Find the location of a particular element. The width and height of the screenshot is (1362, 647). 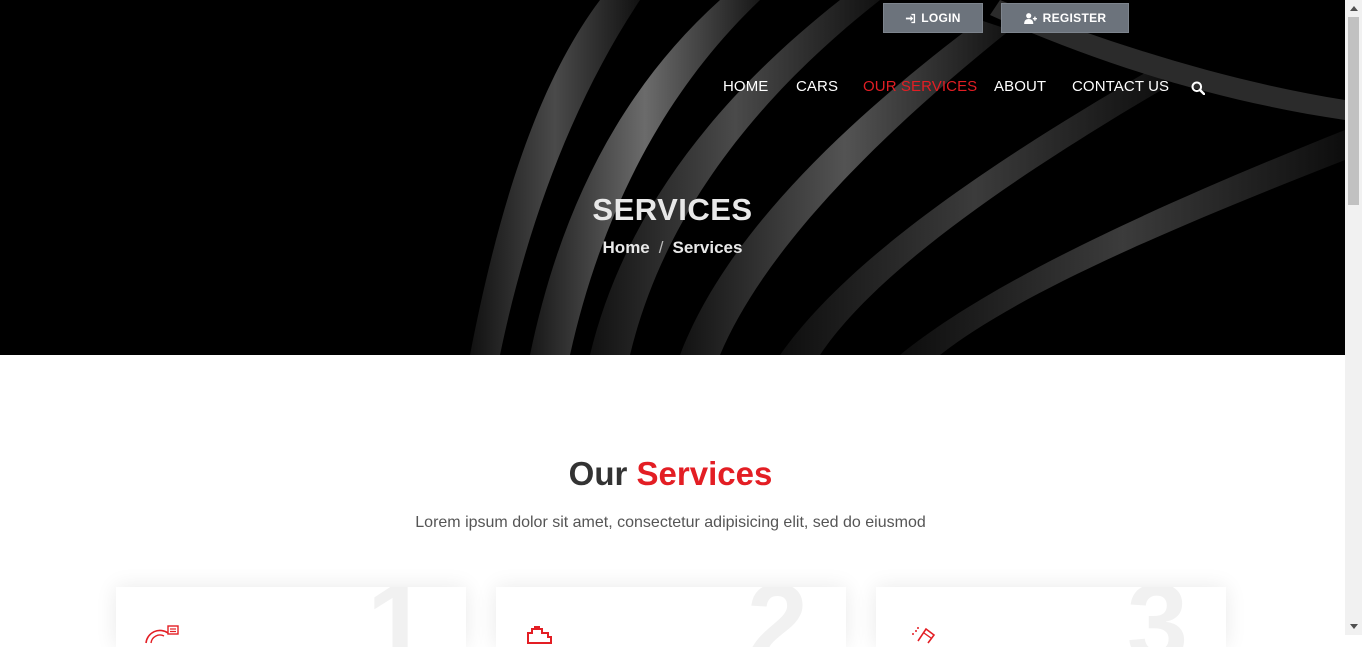

search-icon is located at coordinates (1198, 88).